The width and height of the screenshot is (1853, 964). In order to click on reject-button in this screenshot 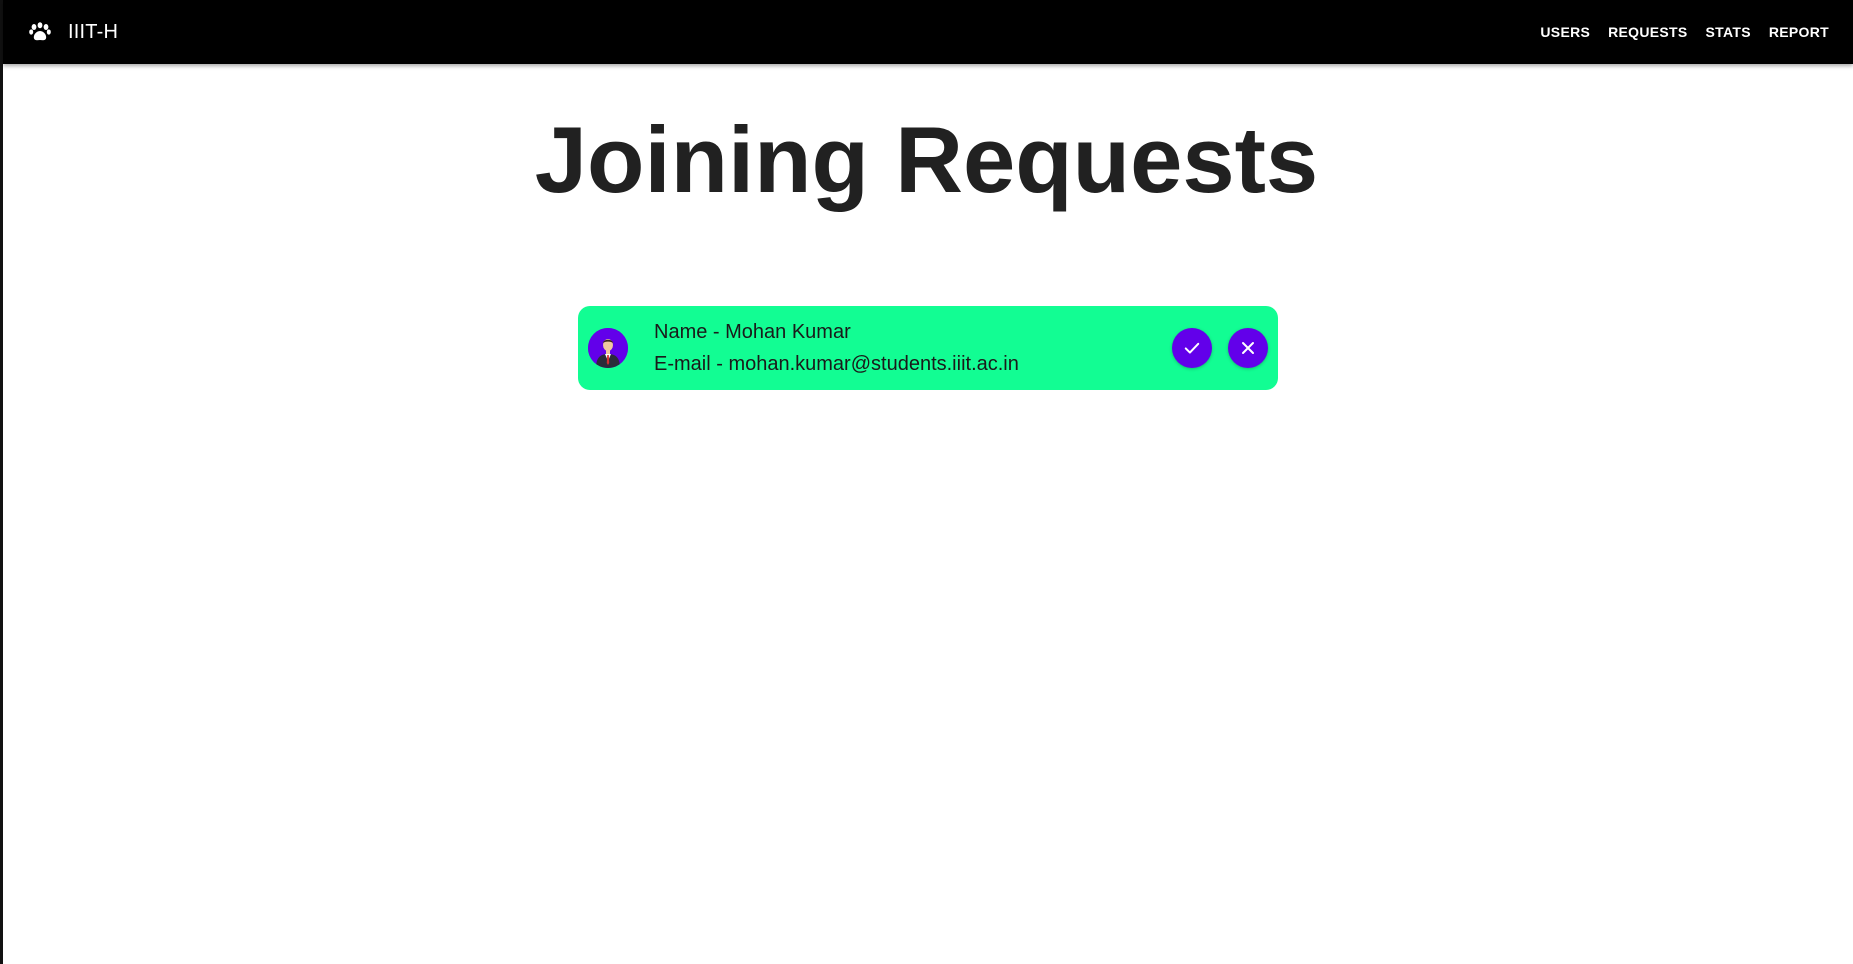, I will do `click(1248, 348)`.